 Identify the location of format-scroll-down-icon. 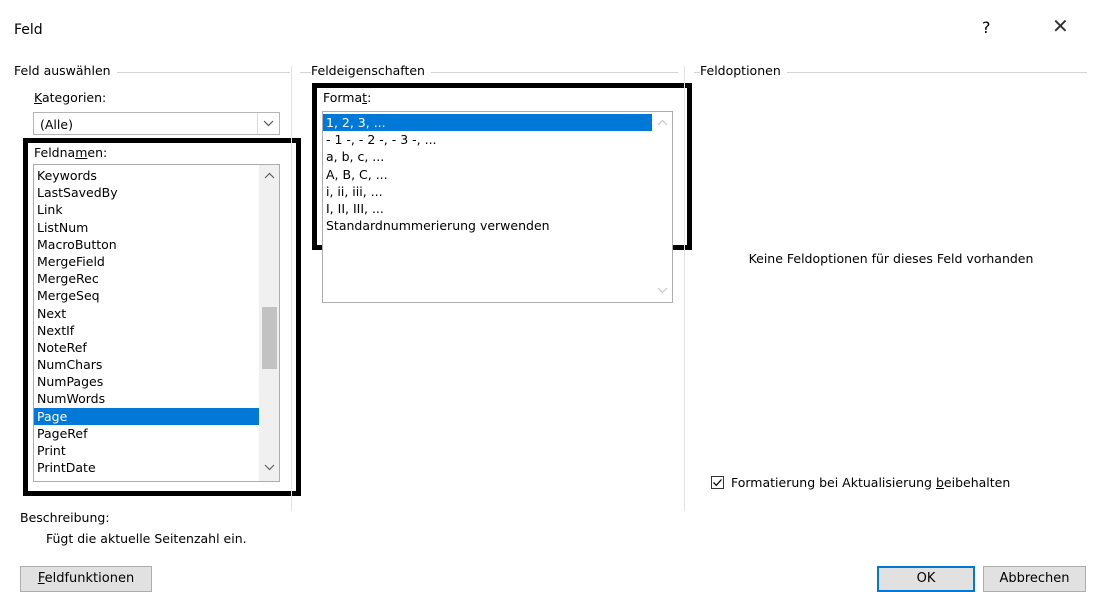
(662, 291).